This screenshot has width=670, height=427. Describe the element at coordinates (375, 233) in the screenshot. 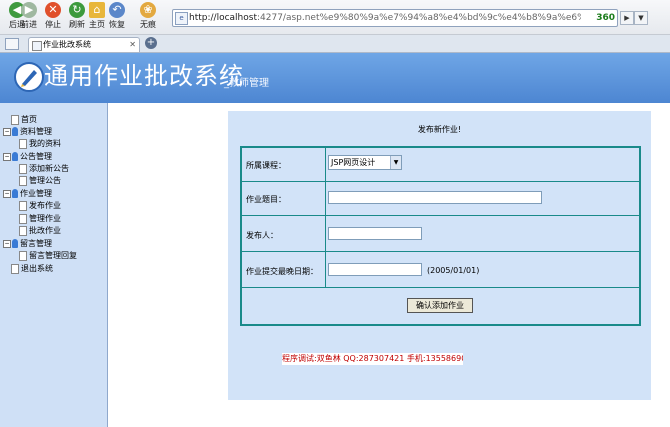

I see `publisher-input` at that location.